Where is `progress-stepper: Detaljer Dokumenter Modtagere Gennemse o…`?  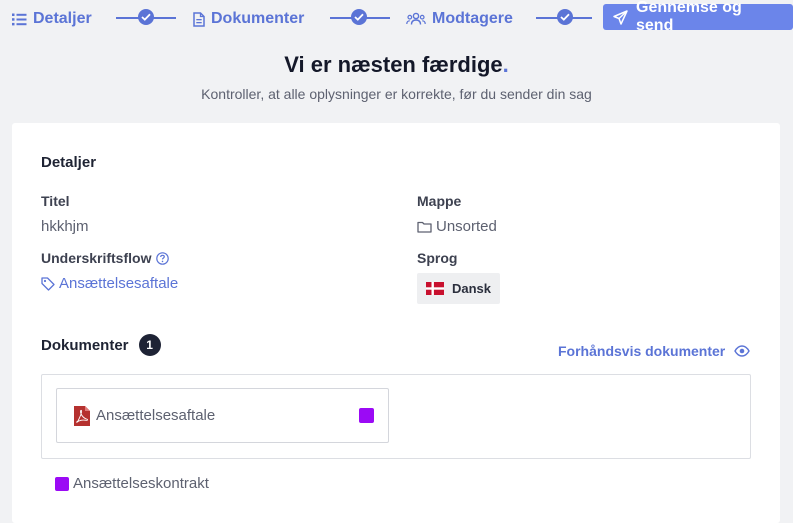 progress-stepper: Detaljer Dokumenter Modtagere Gennemse o… is located at coordinates (396, 18).